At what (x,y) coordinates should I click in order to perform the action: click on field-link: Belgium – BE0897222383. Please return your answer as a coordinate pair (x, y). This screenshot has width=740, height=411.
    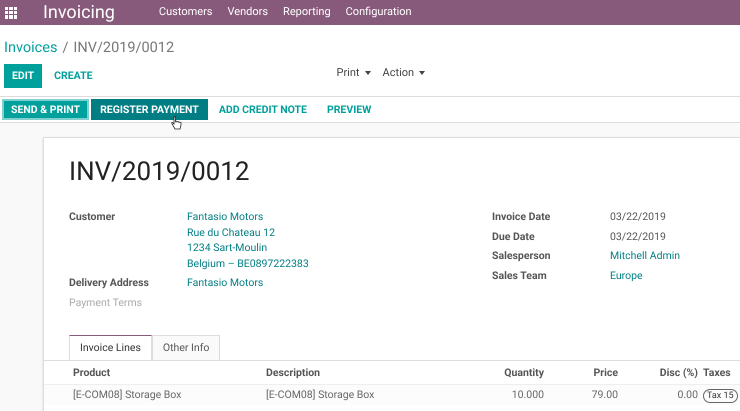
    Looking at the image, I should click on (248, 263).